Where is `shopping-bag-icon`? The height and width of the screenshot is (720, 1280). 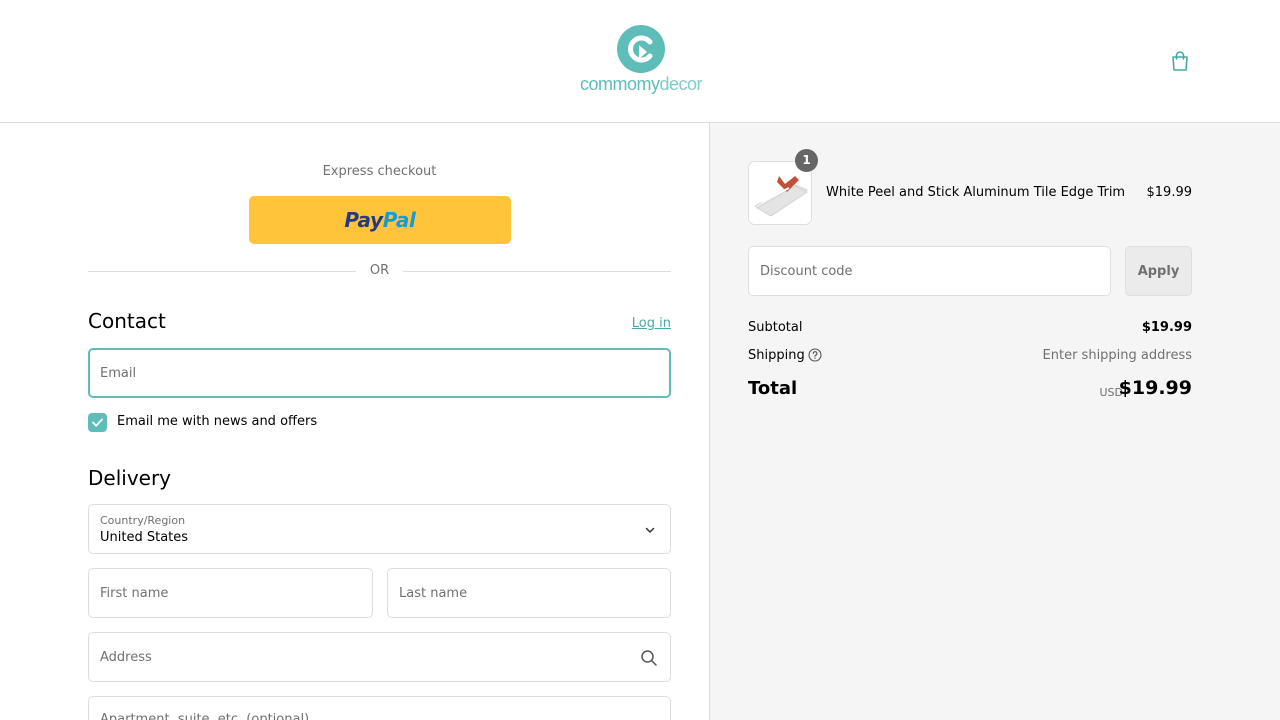
shopping-bag-icon is located at coordinates (1180, 61).